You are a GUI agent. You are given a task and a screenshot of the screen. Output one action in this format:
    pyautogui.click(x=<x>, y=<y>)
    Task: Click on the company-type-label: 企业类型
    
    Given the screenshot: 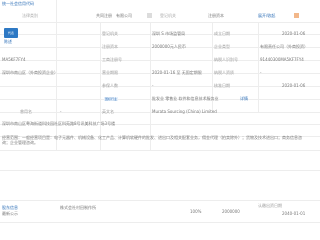 What is the action you would take?
    pyautogui.click(x=222, y=46)
    